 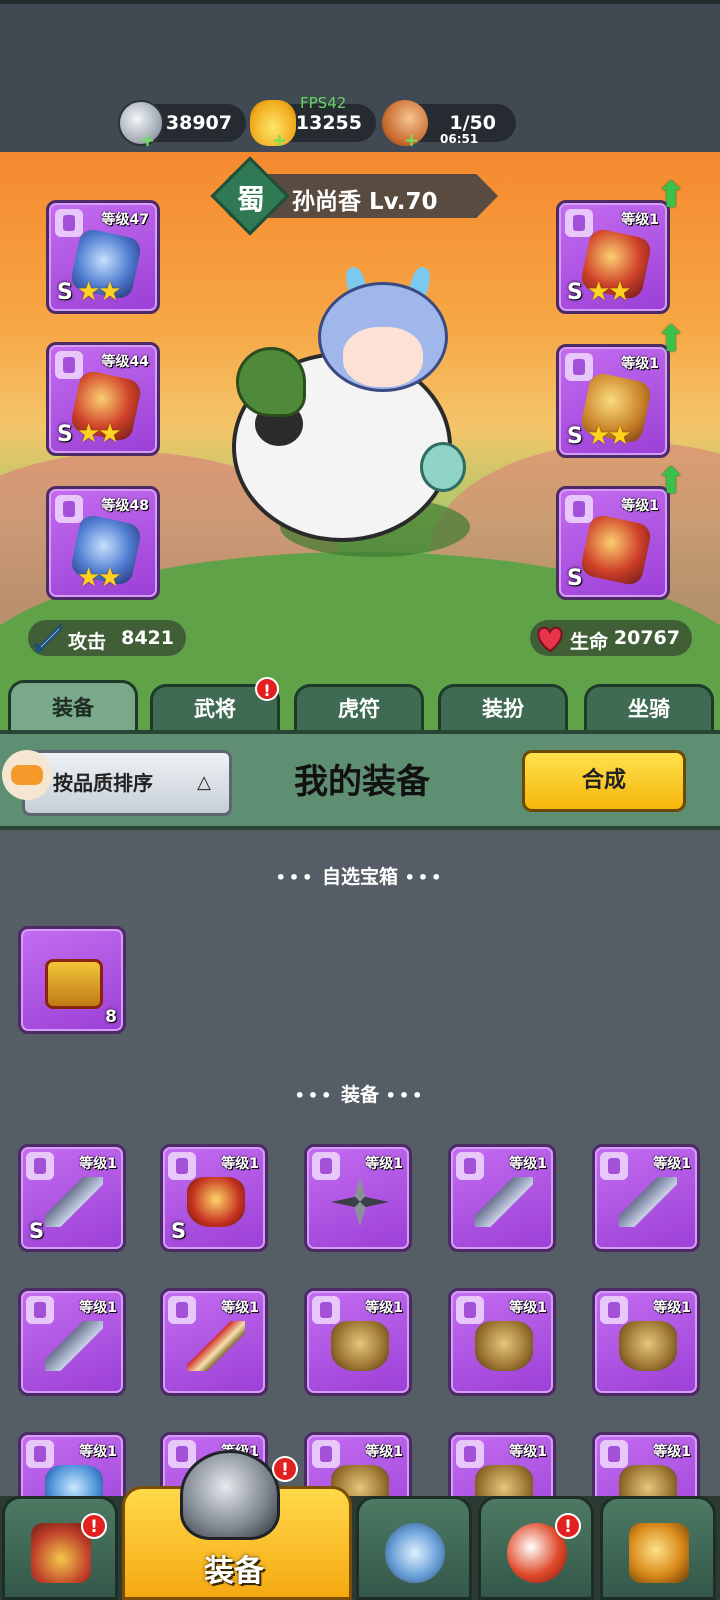 What do you see at coordinates (360, 1202) in the screenshot?
I see `shuriken-icon` at bounding box center [360, 1202].